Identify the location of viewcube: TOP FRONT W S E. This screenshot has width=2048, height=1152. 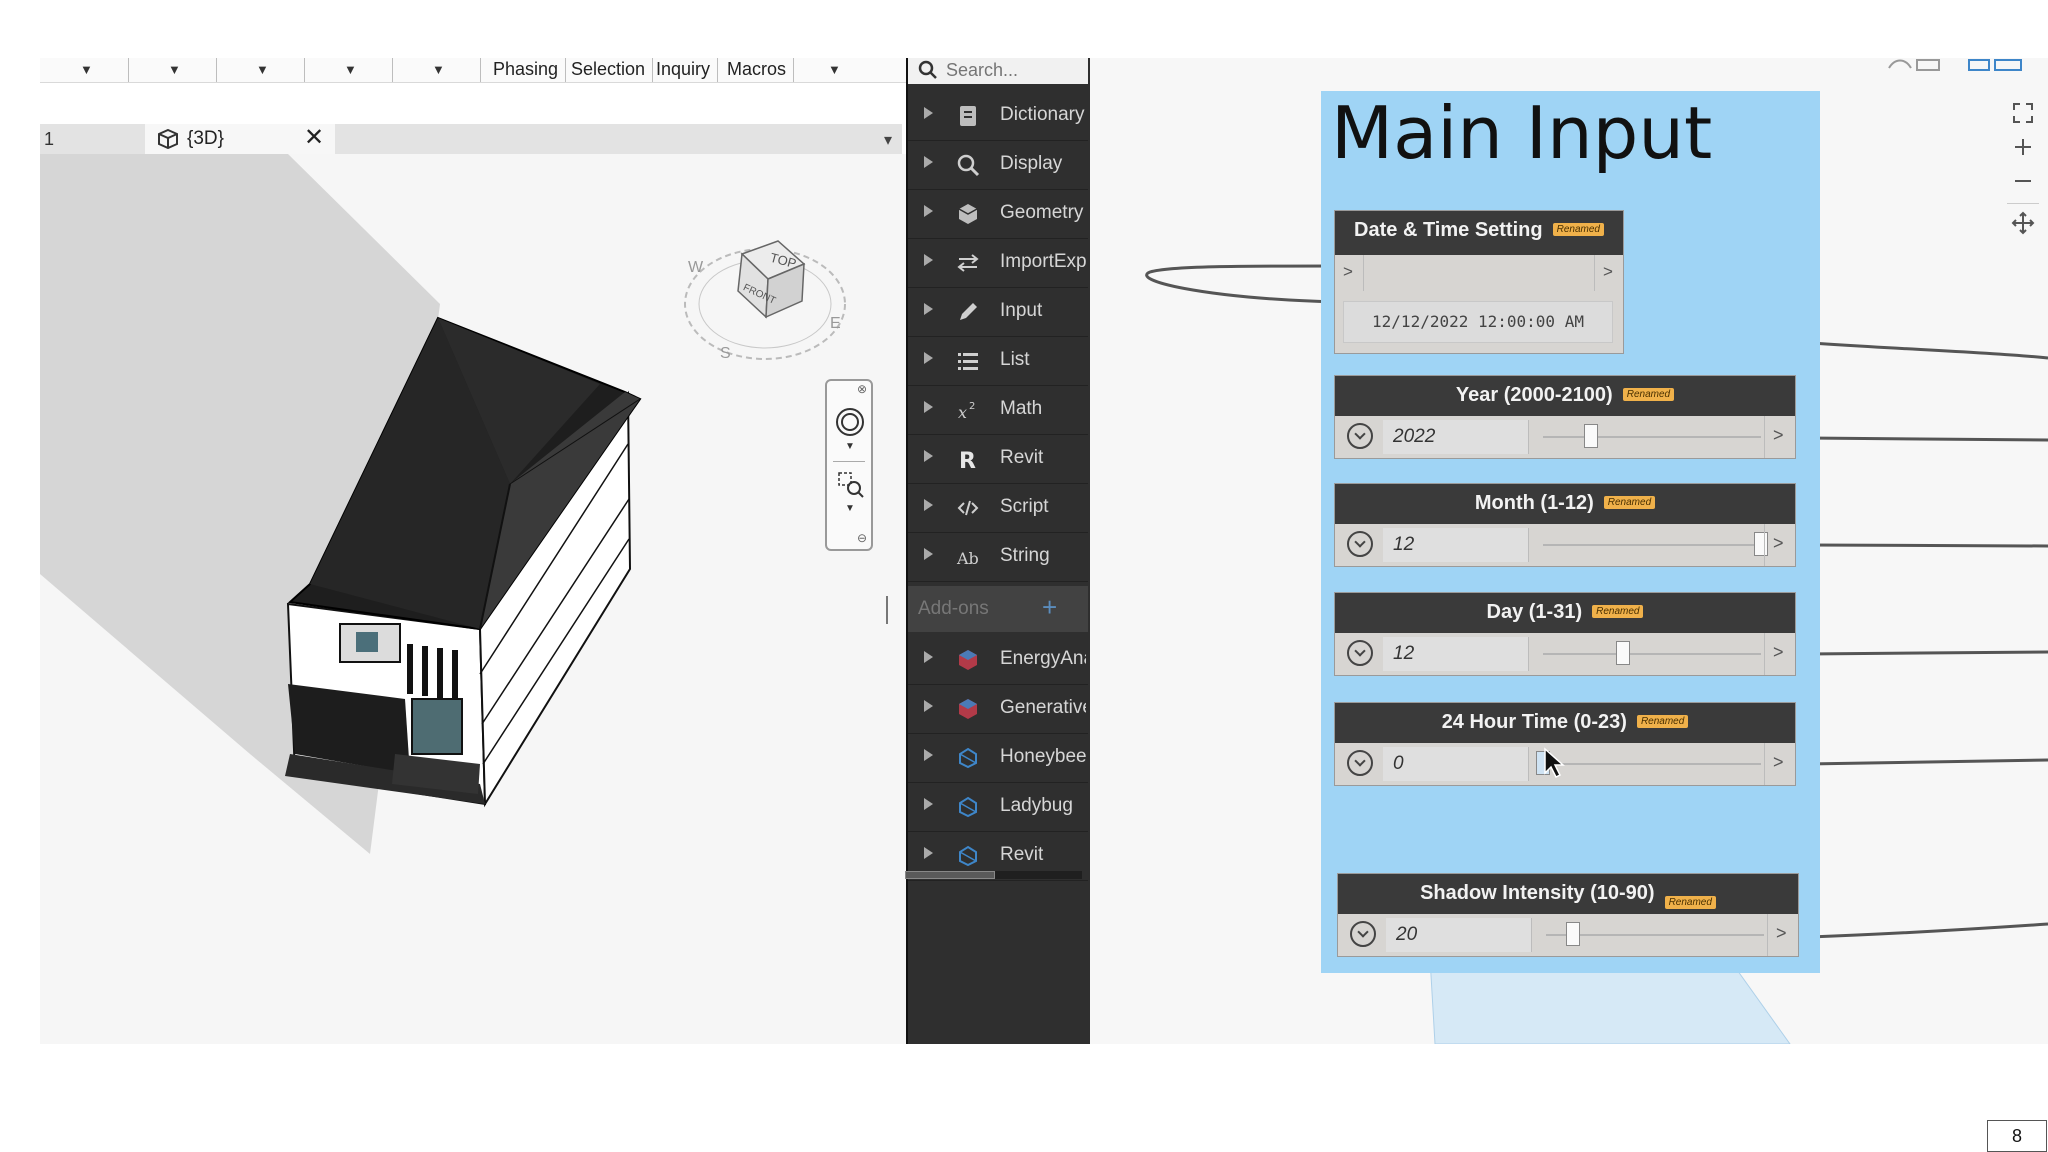
(765, 294).